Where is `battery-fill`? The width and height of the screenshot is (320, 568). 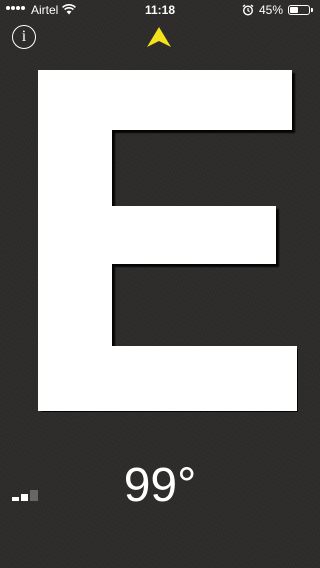
battery-fill is located at coordinates (294, 10).